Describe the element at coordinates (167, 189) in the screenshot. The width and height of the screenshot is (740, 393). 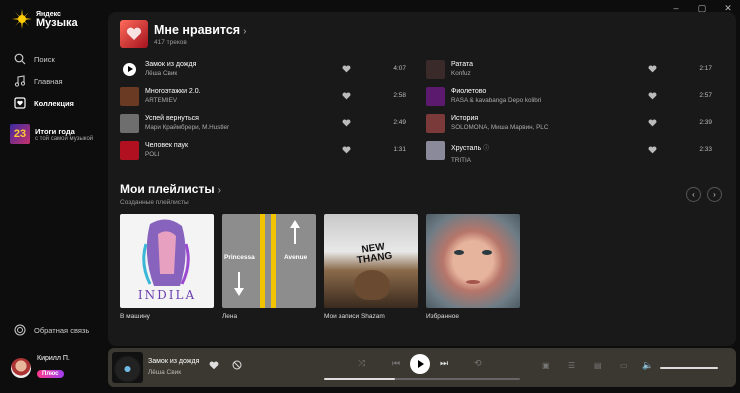
I see `playlists-title: Мои плейлисты` at that location.